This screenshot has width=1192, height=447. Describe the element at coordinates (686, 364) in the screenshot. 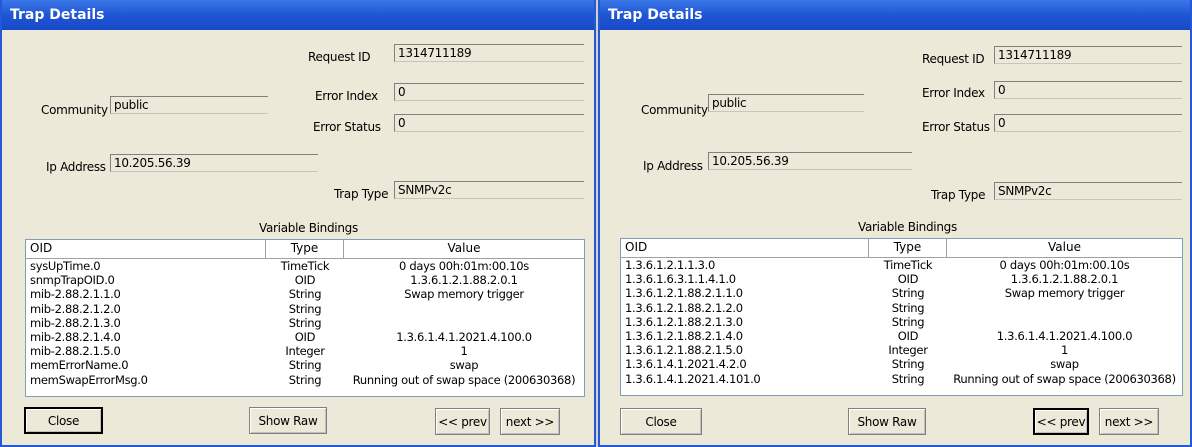

I see `oid-cell: 1.3.6.1.4.1.2021.4.2.0` at that location.